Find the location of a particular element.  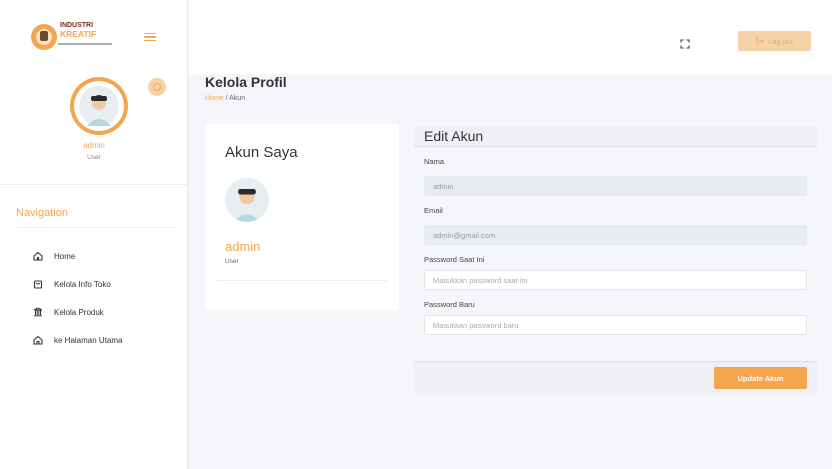

settings-icon is located at coordinates (157, 87).